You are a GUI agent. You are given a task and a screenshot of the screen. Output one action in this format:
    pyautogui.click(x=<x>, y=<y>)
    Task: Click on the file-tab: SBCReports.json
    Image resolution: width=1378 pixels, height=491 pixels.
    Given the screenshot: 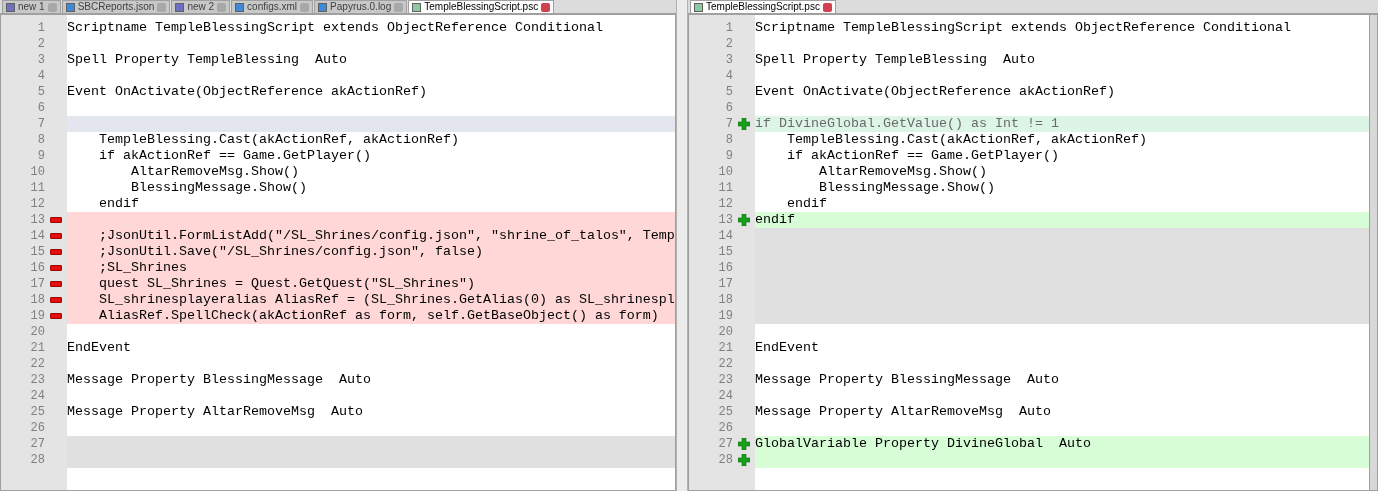 What is the action you would take?
    pyautogui.click(x=116, y=6)
    